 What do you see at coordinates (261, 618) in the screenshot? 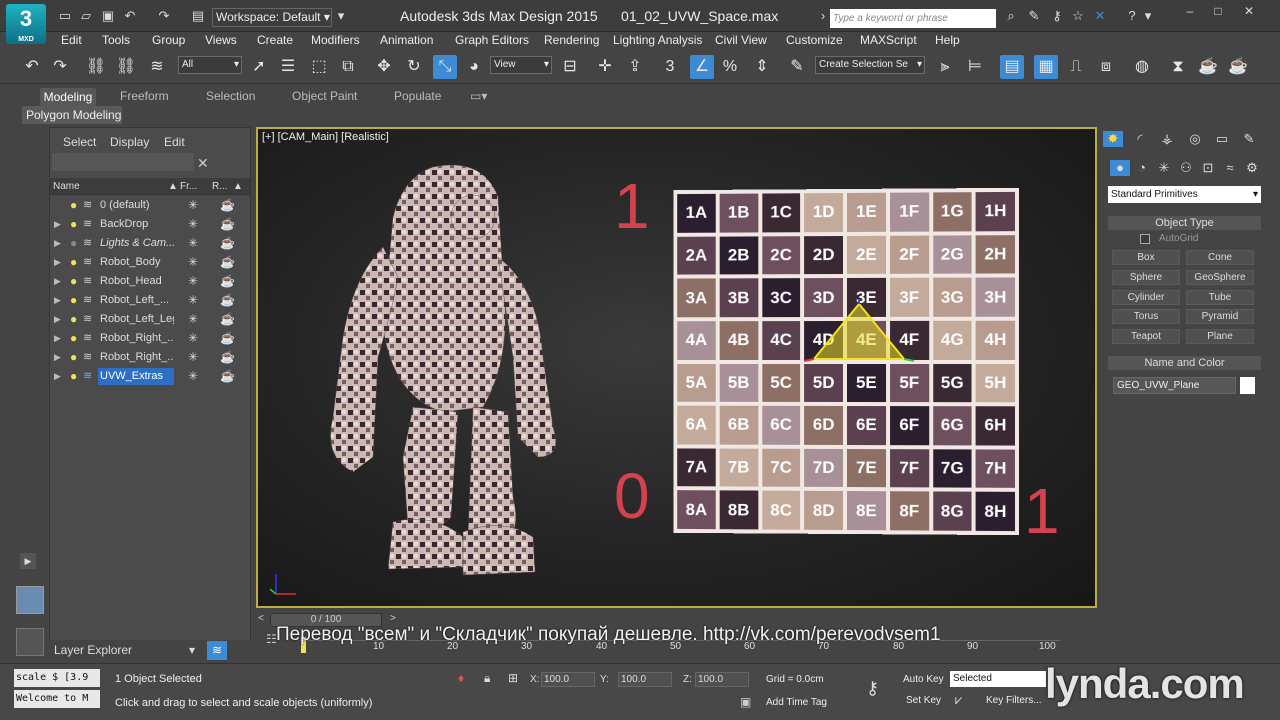
I see `previous-frame-icon: <` at bounding box center [261, 618].